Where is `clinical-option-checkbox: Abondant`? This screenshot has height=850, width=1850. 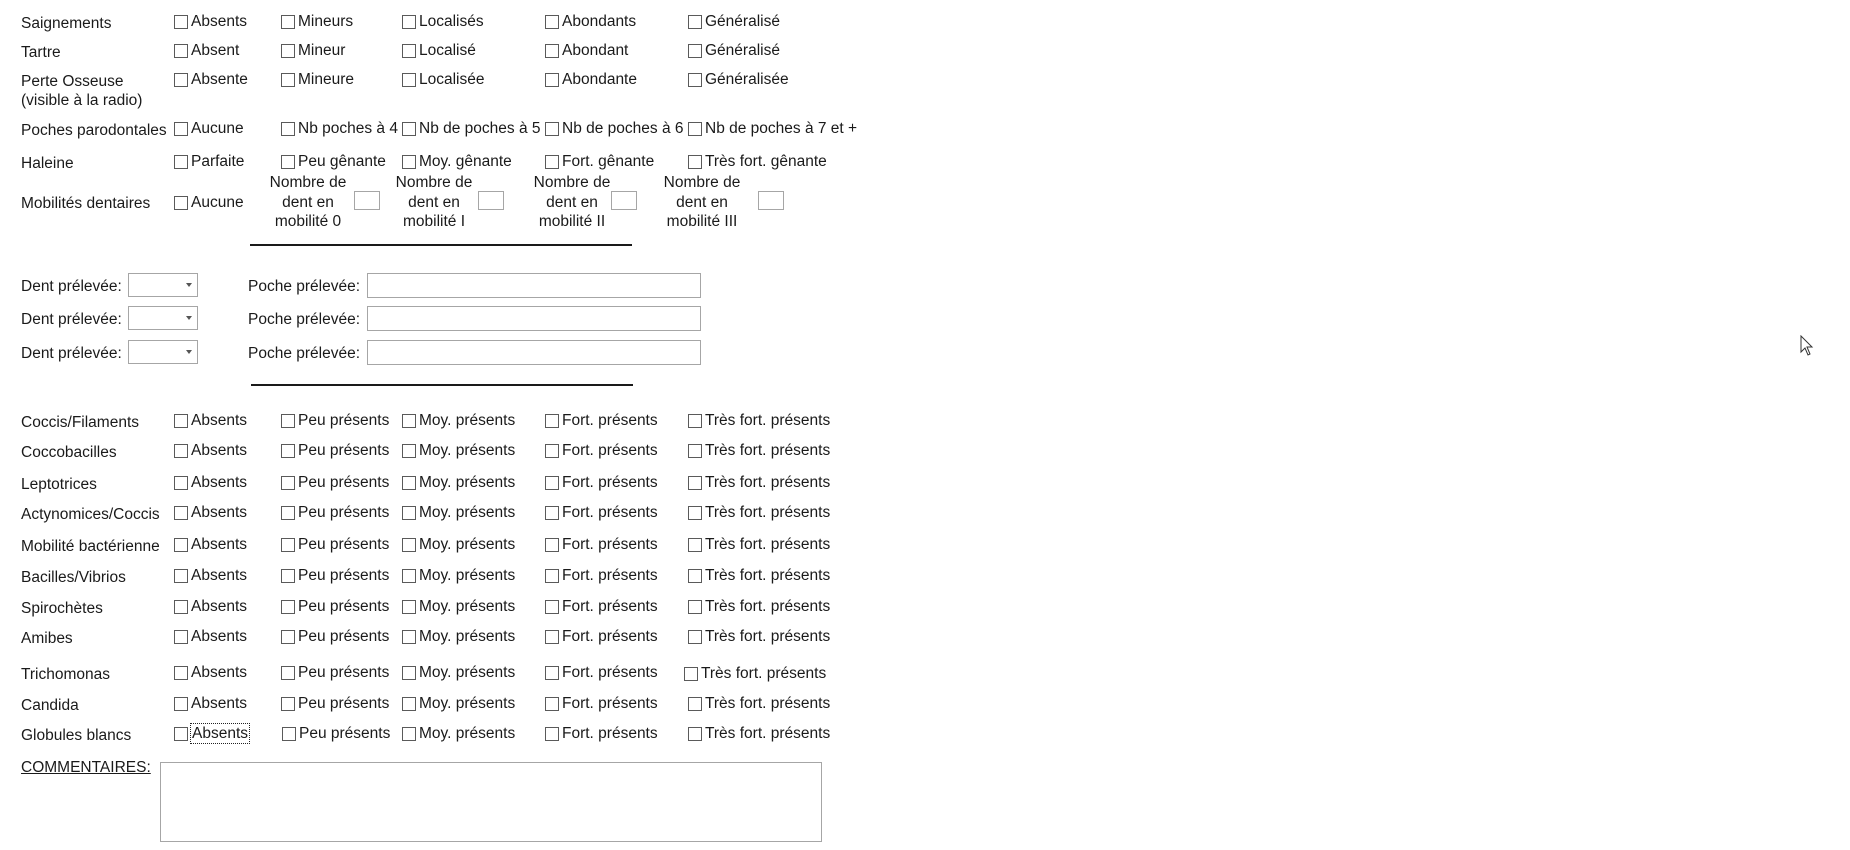 clinical-option-checkbox: Abondant is located at coordinates (586, 50).